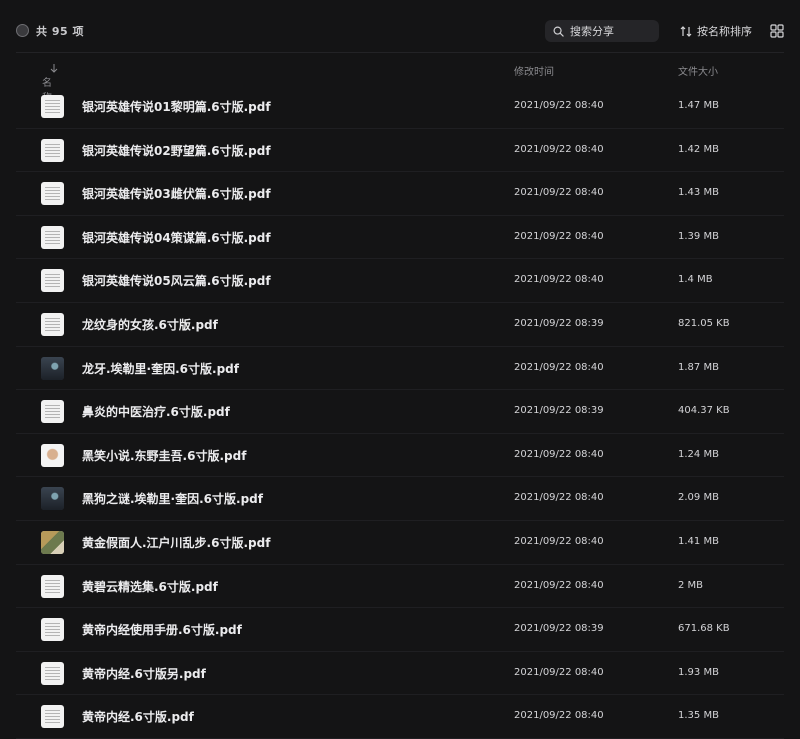 The image size is (800, 739). I want to click on file-name: 黑笑小说.东野圭吾.6寸版.pdf, so click(164, 455).